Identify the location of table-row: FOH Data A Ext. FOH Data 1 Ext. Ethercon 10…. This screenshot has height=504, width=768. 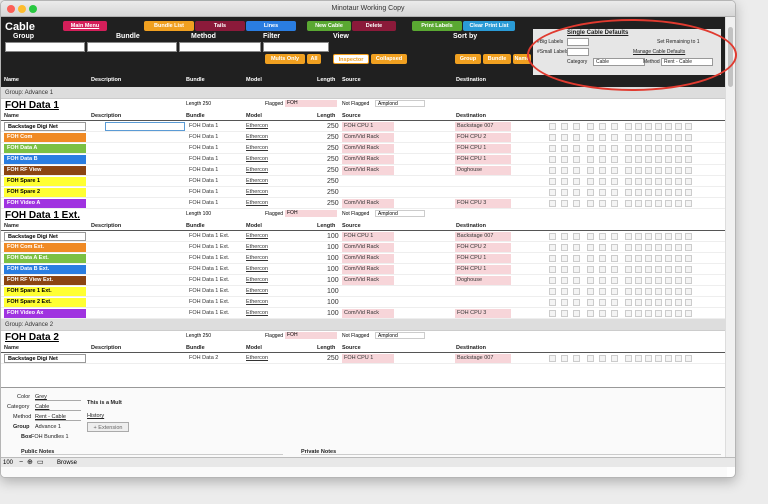
(364, 258).